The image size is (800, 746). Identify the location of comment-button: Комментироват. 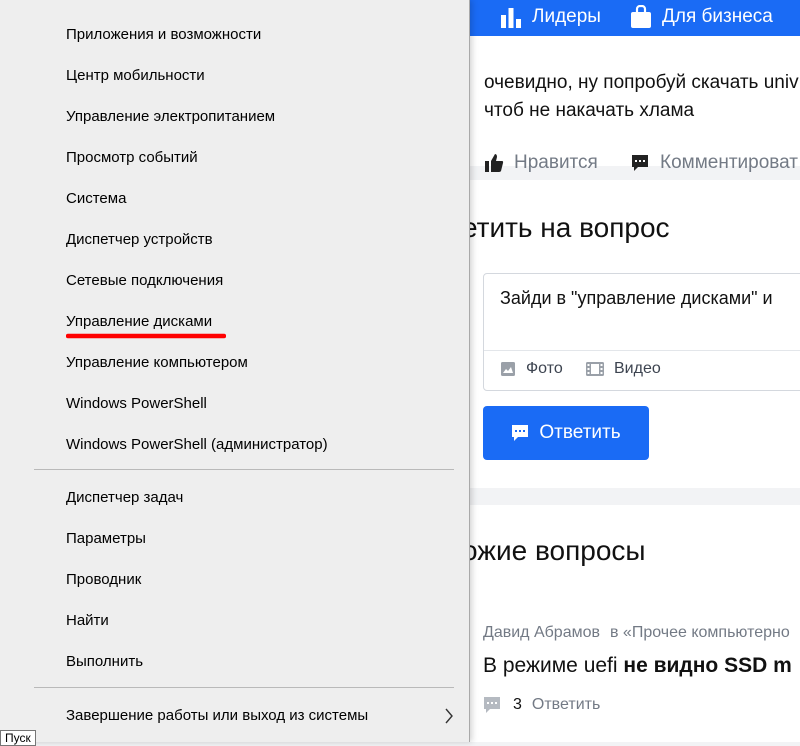
(714, 163).